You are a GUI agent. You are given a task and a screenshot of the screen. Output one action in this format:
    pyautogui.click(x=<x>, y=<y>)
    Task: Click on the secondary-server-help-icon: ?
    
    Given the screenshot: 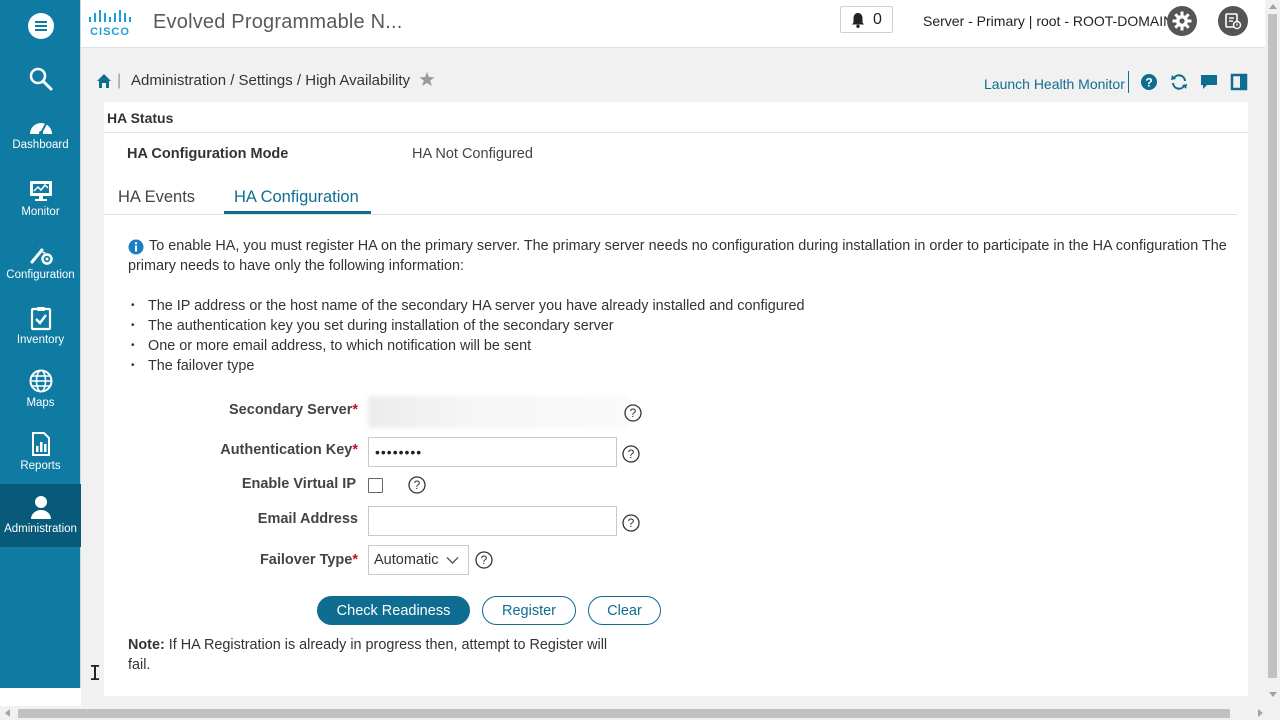 What is the action you would take?
    pyautogui.click(x=633, y=413)
    